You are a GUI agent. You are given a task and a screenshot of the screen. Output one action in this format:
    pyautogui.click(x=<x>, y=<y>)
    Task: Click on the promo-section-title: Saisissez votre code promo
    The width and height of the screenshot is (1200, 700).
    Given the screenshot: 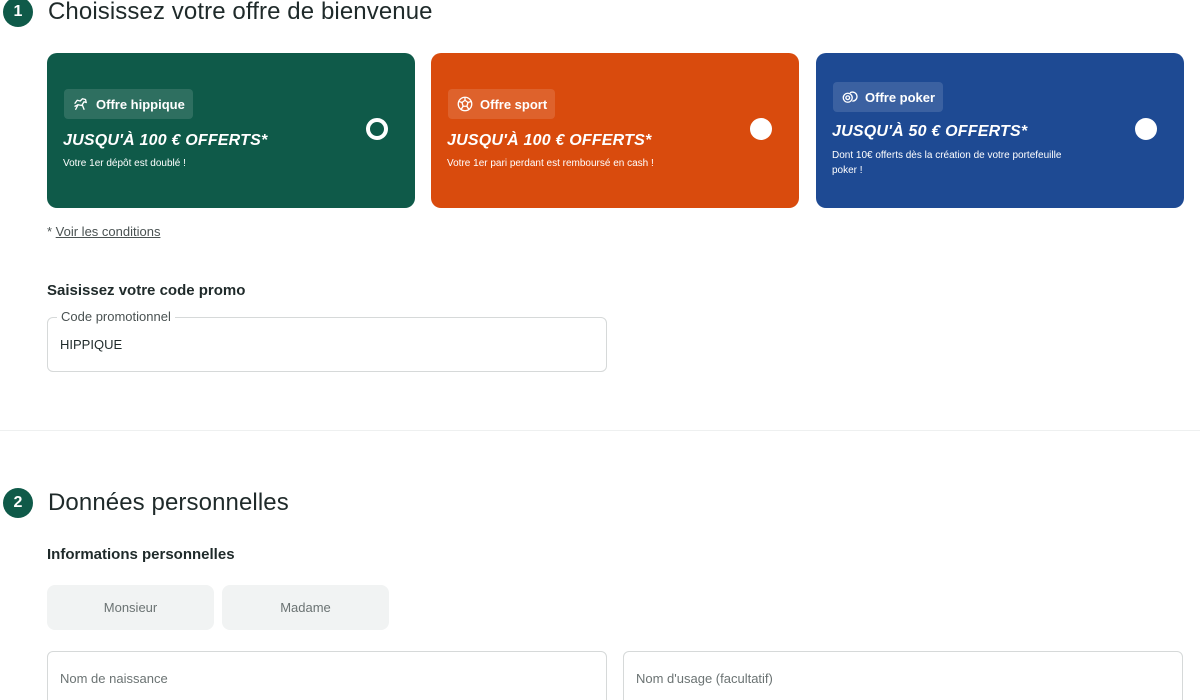 What is the action you would take?
    pyautogui.click(x=146, y=290)
    